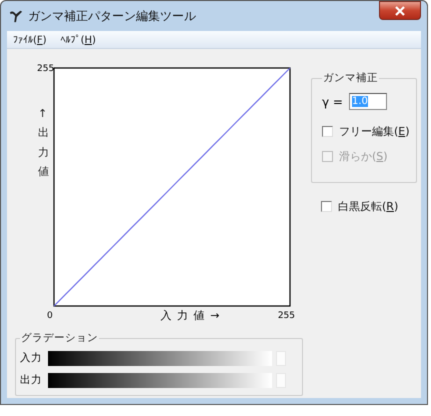 This screenshot has height=416, width=431. I want to click on checkbox-label: 滑らか(S), so click(363, 156).